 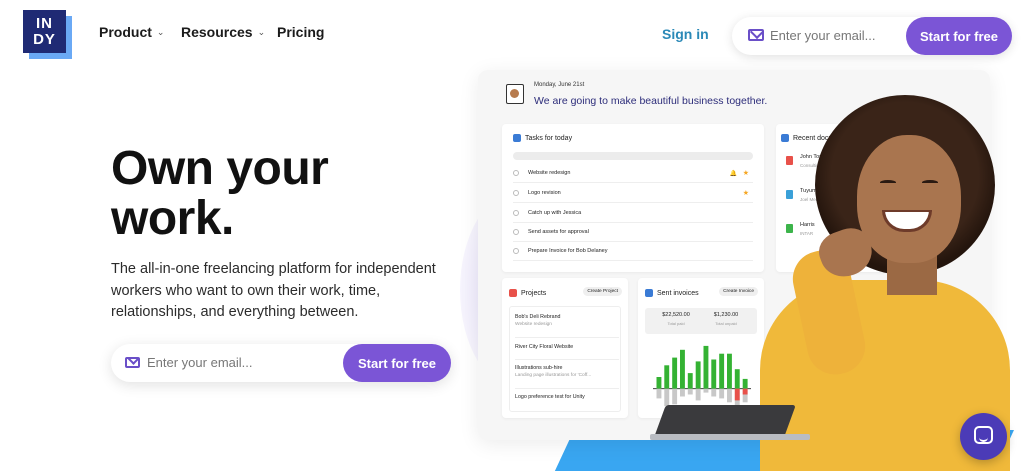 I want to click on task-item: Logo revision ★, so click(x=633, y=193).